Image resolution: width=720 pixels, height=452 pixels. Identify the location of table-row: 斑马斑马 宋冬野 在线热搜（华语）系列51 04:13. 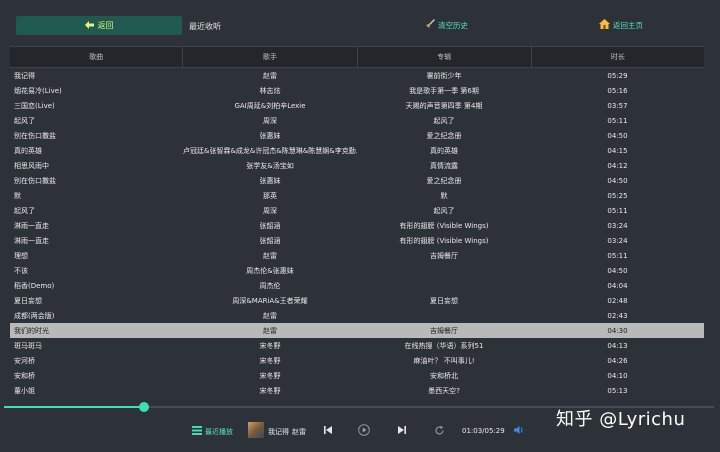
(357, 345).